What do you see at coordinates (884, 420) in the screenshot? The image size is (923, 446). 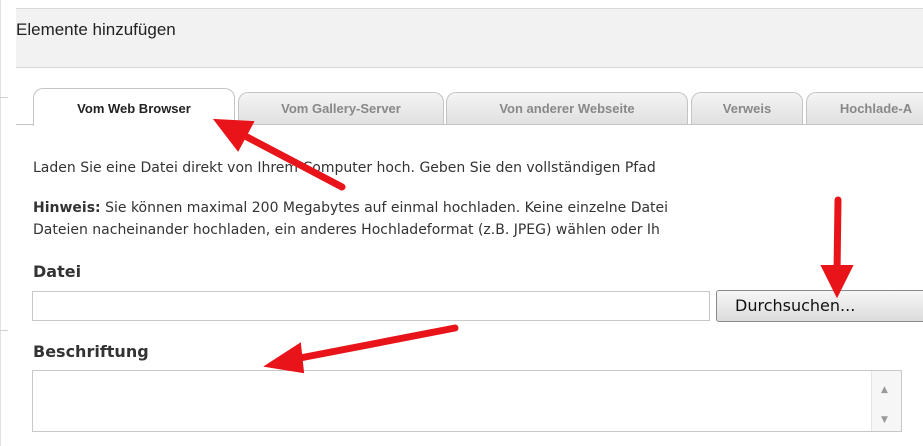 I see `scroll-down-icon: ▼` at bounding box center [884, 420].